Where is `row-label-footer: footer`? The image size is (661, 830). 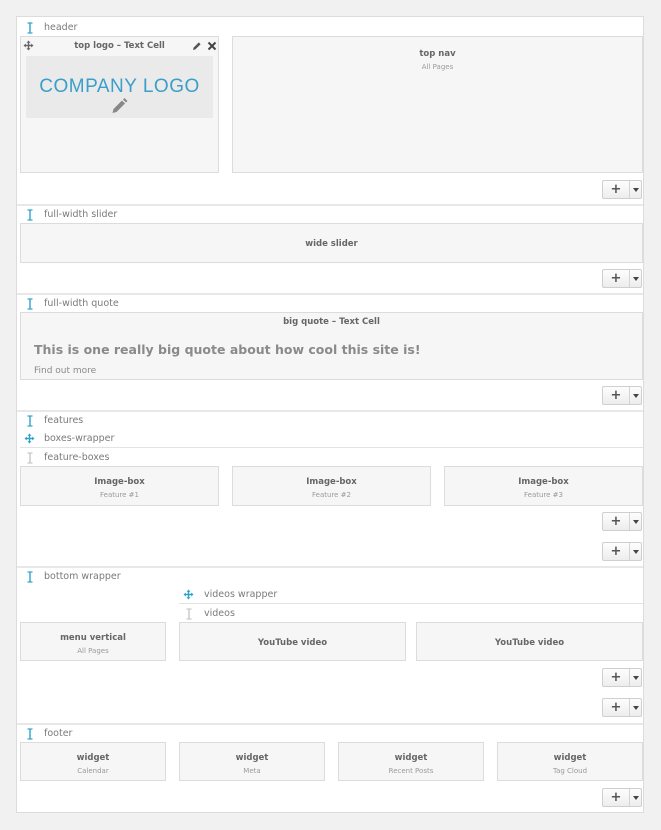
row-label-footer: footer is located at coordinates (58, 733).